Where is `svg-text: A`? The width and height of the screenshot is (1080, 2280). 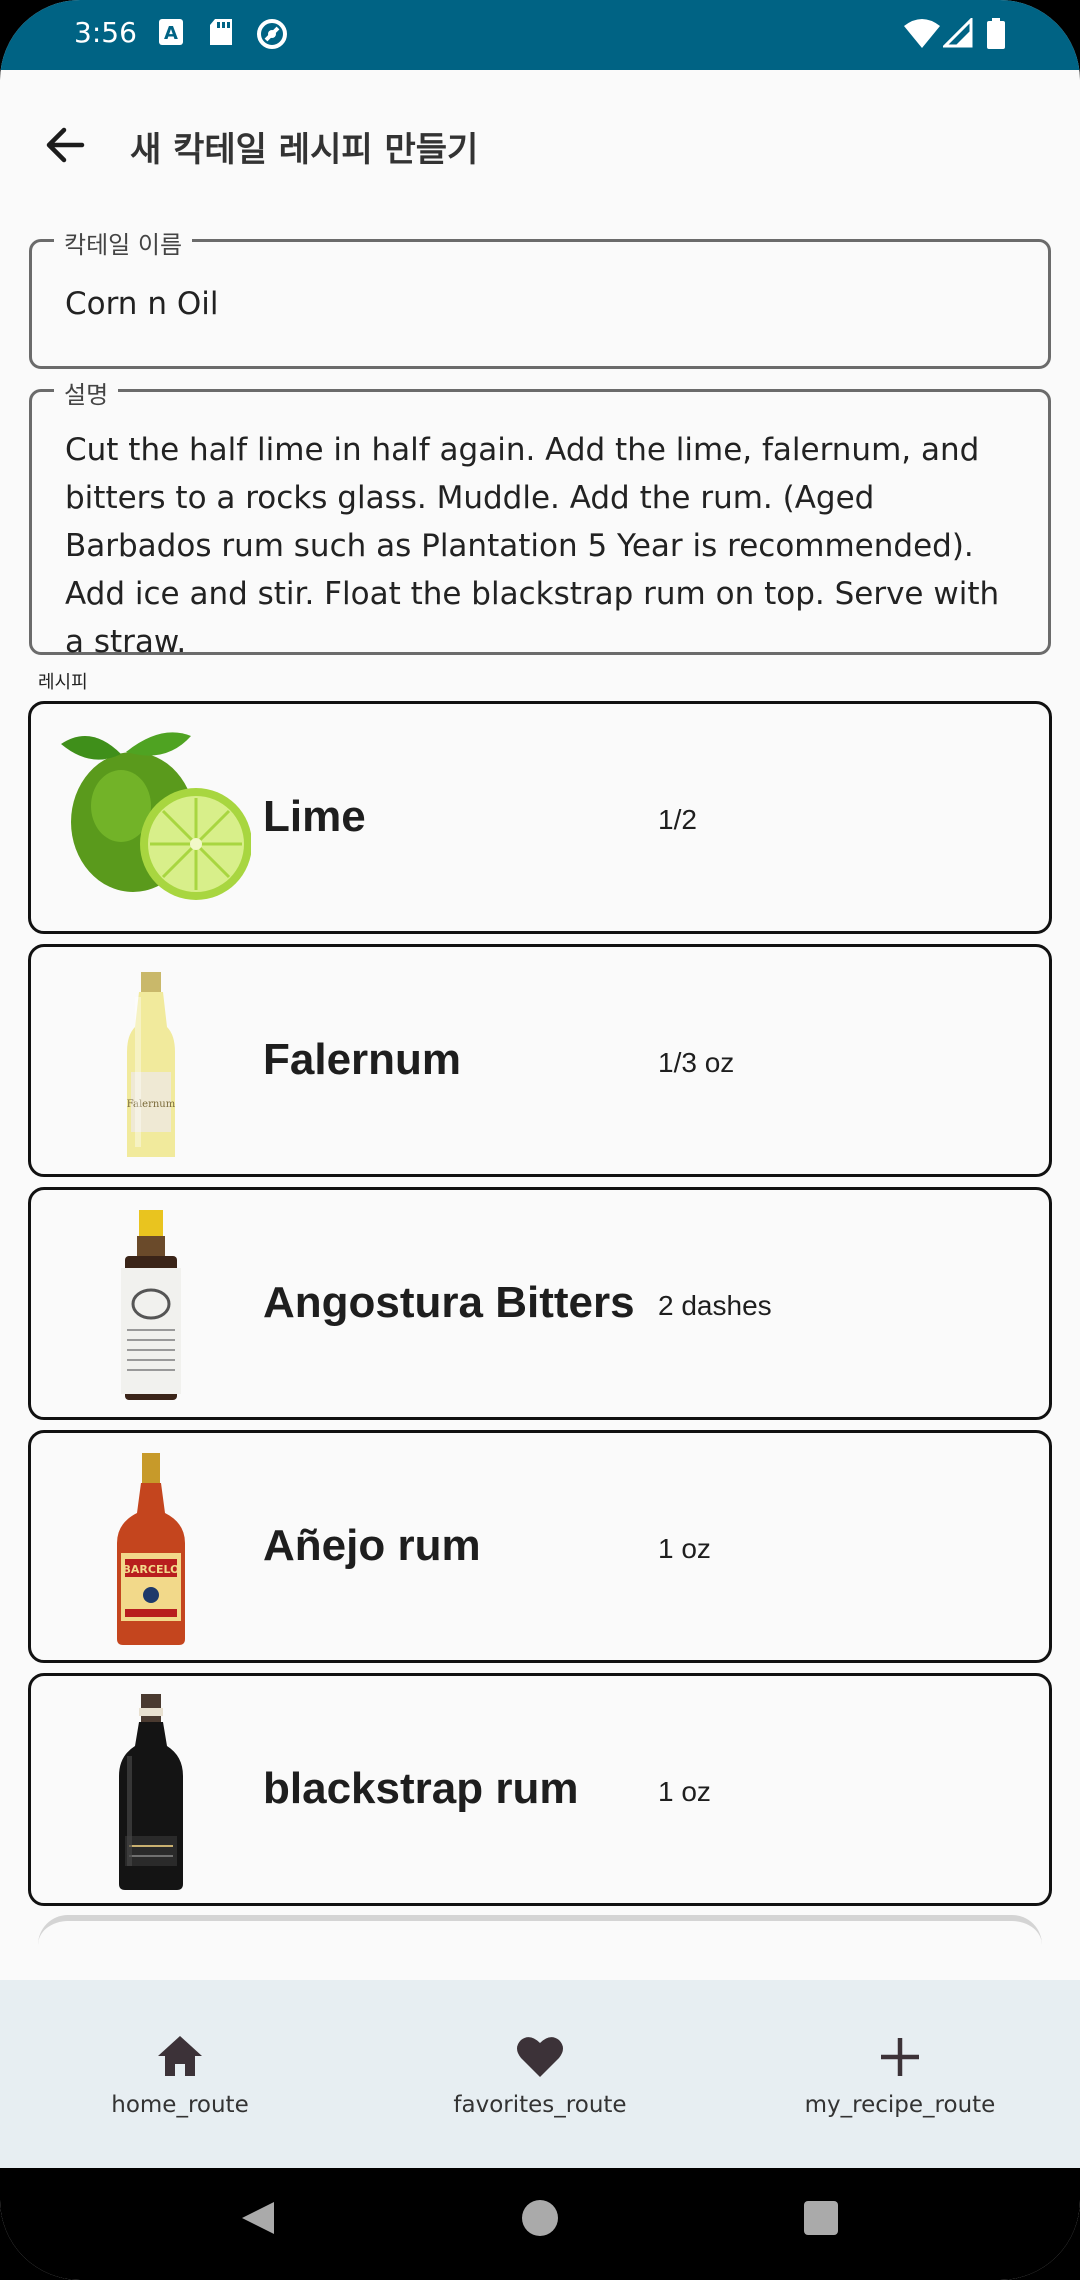 svg-text: A is located at coordinates (171, 33).